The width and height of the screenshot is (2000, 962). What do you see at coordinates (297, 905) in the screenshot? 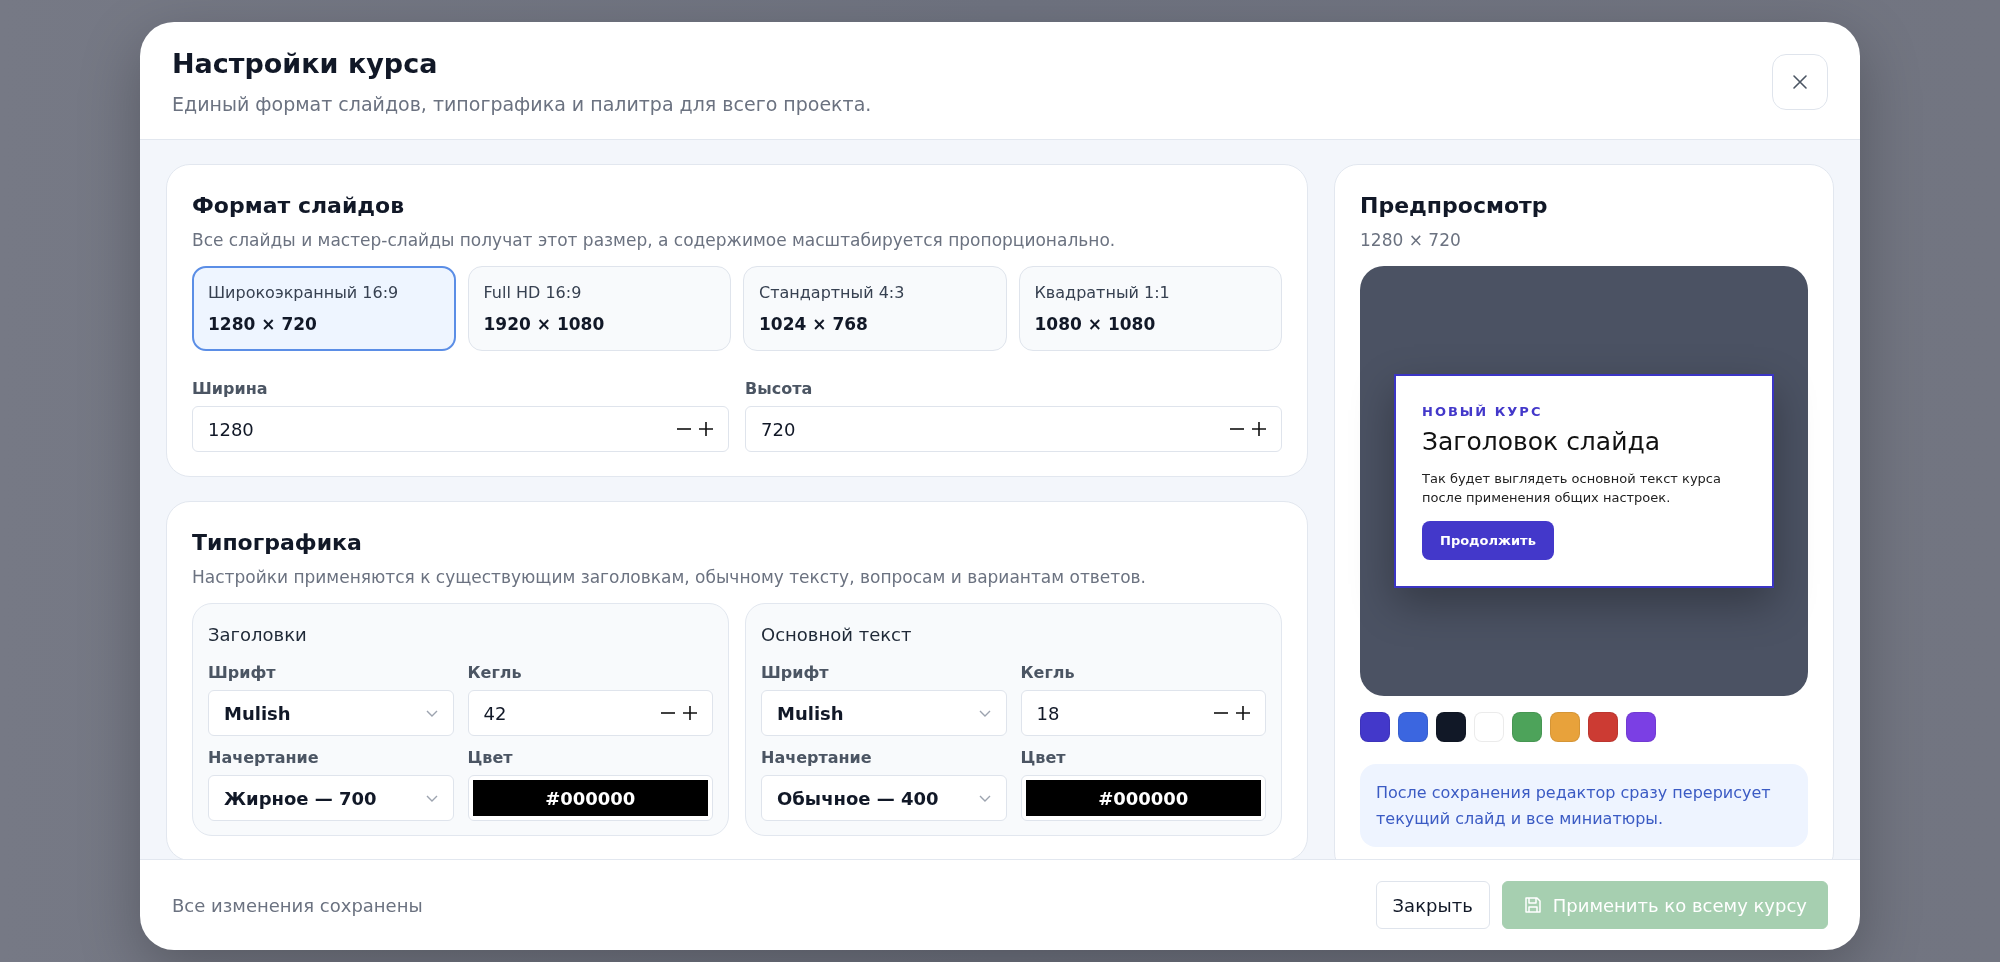
I see `save-status: Все изменения сохранены` at bounding box center [297, 905].